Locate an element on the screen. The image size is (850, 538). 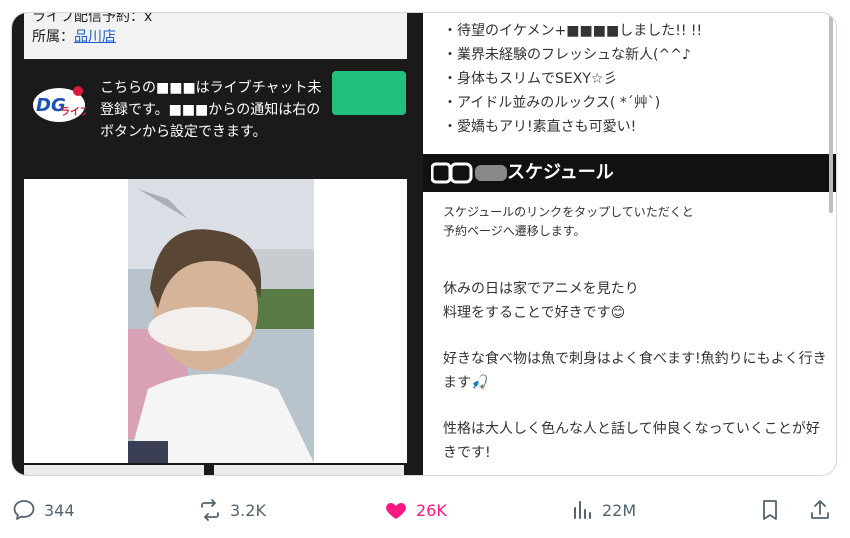
profile-photo is located at coordinates (221, 321).